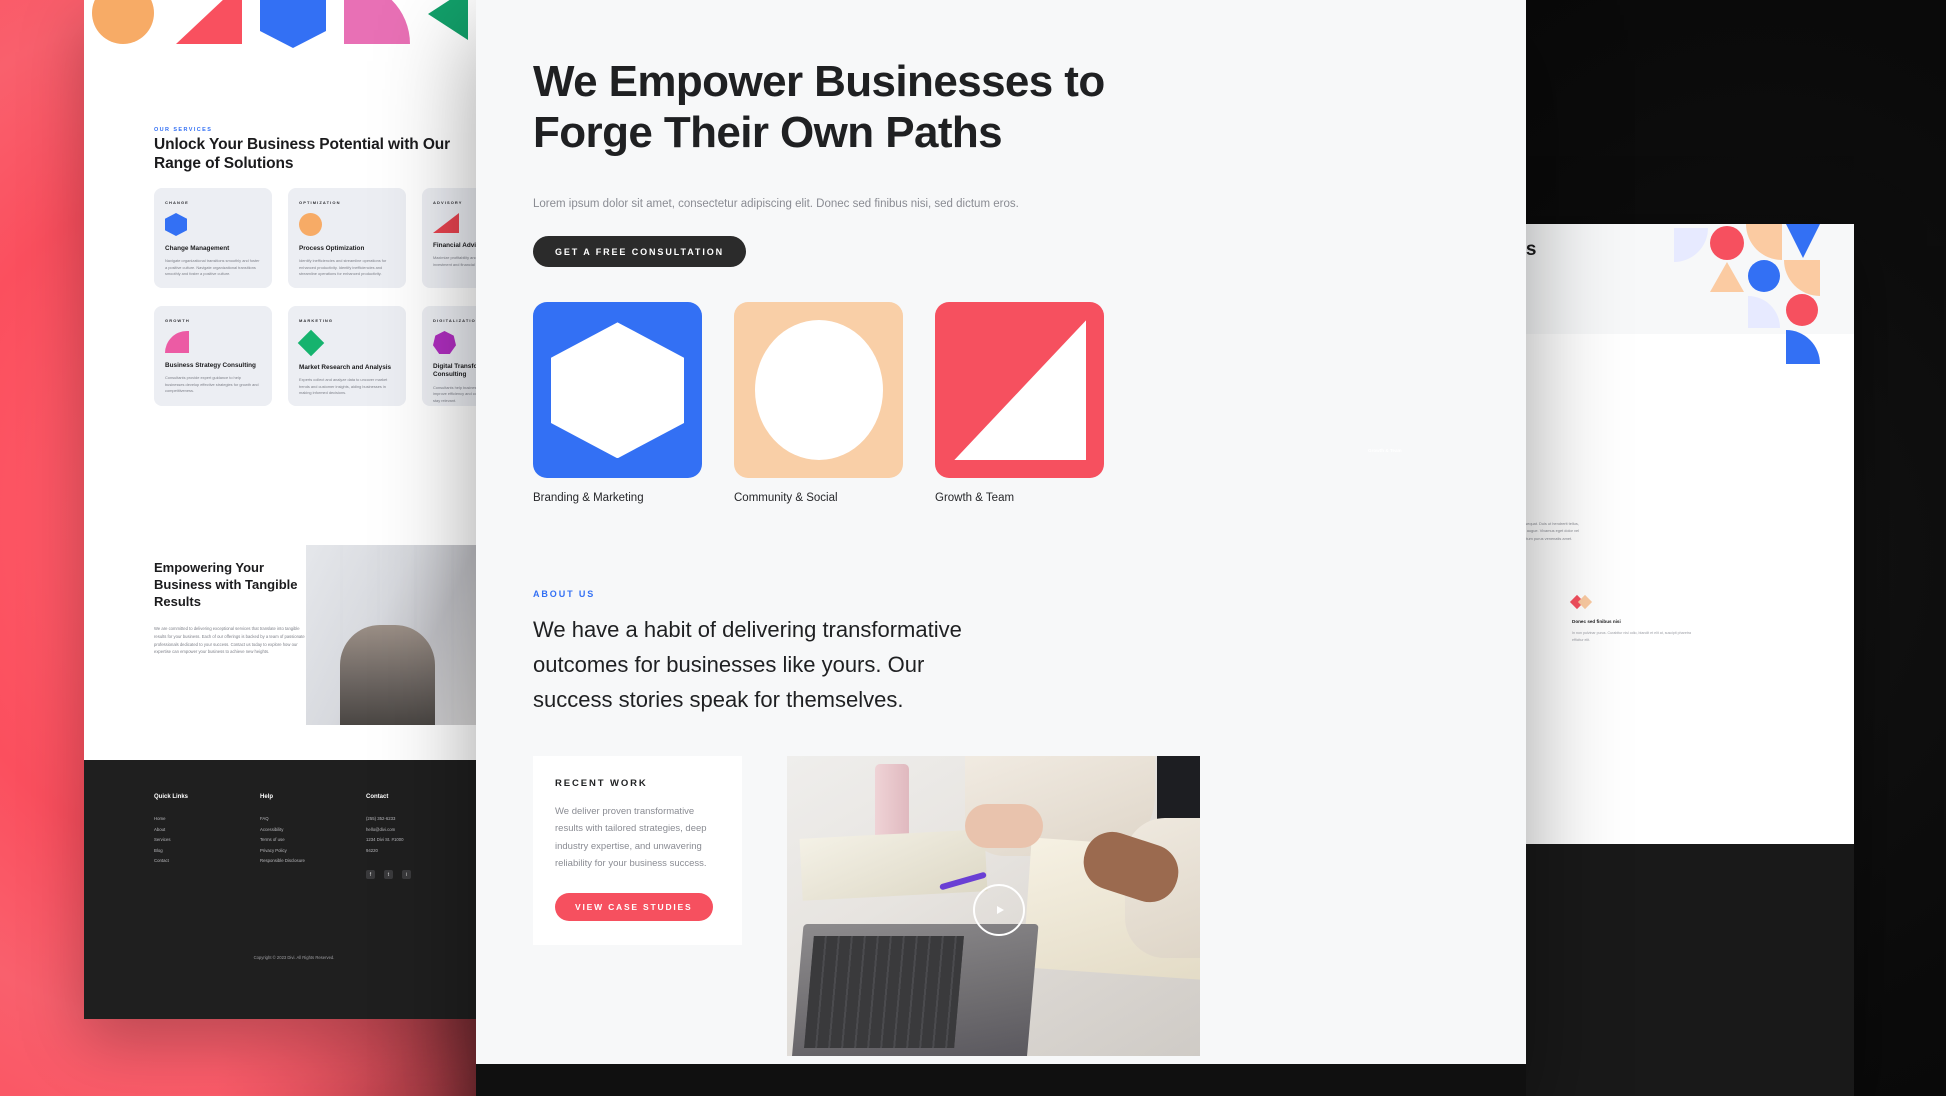 The width and height of the screenshot is (1946, 1096). What do you see at coordinates (209, 32) in the screenshot?
I see `triangle-shape-icon` at bounding box center [209, 32].